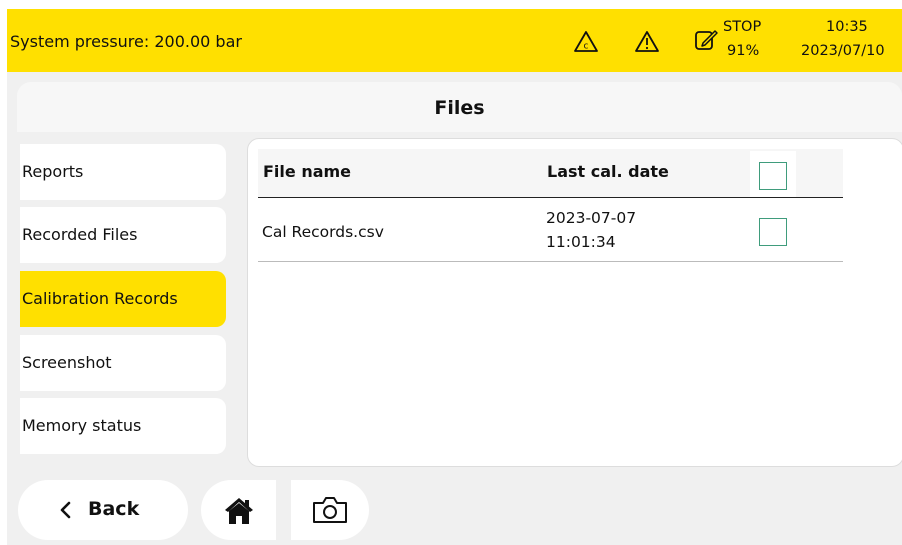  Describe the element at coordinates (82, 425) in the screenshot. I see `sidebar-item-label: Memory status` at that location.